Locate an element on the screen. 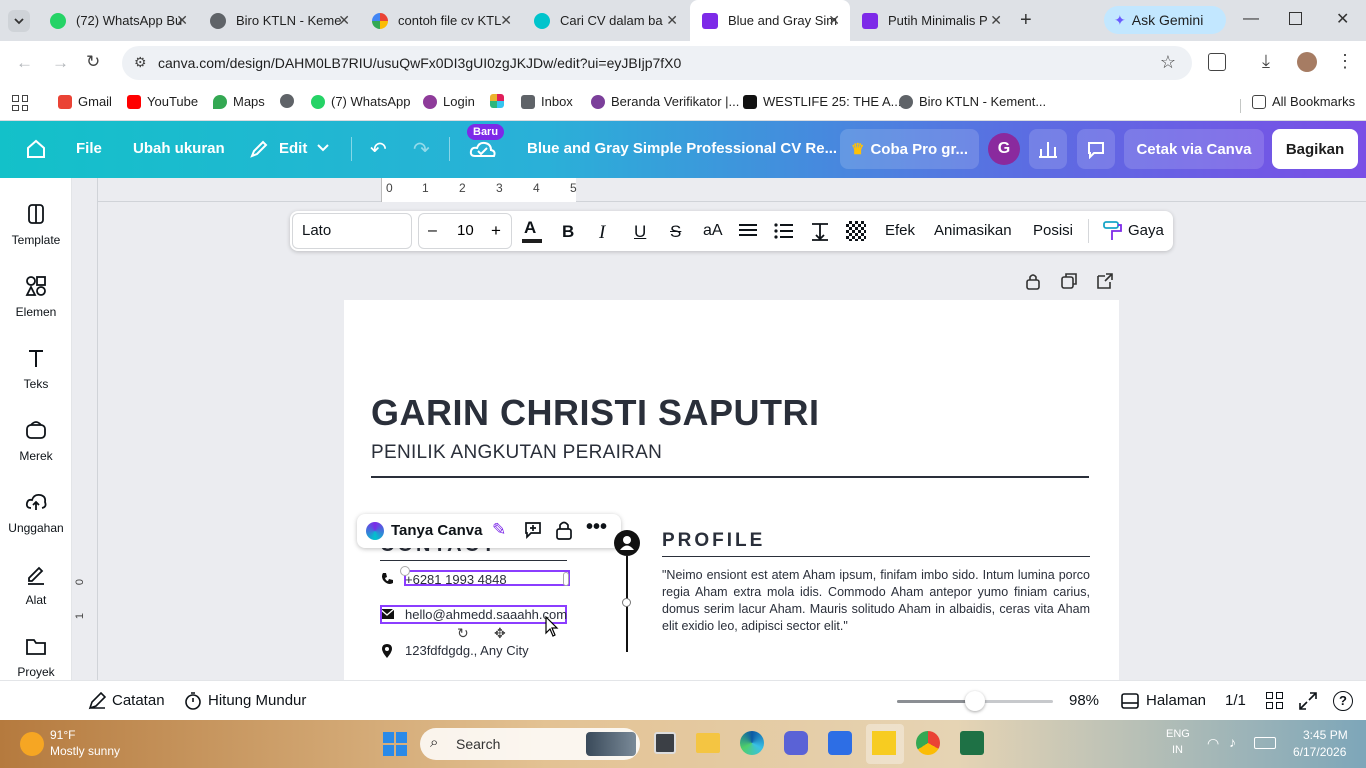 The image size is (1366, 768). italic-button: I is located at coordinates (602, 233).